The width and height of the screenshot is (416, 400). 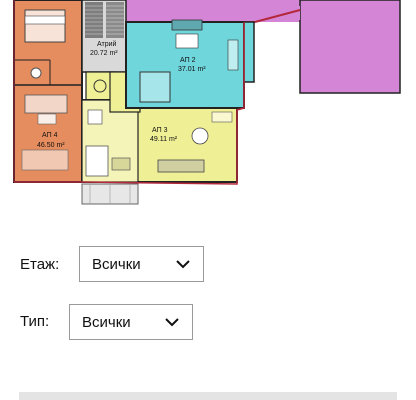 What do you see at coordinates (106, 322) in the screenshot?
I see `type-select-value: Всички` at bounding box center [106, 322].